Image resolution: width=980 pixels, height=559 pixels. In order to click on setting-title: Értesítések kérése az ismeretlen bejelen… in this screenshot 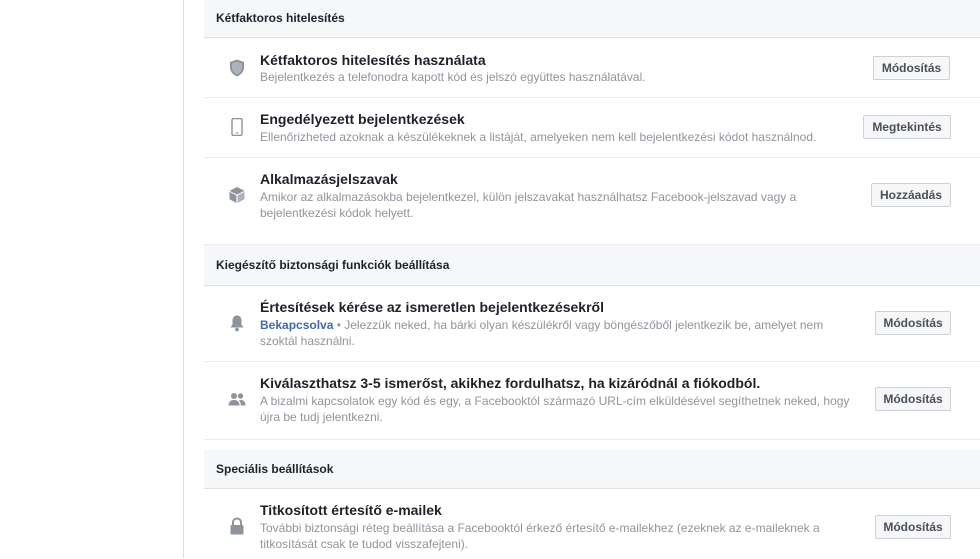, I will do `click(432, 307)`.